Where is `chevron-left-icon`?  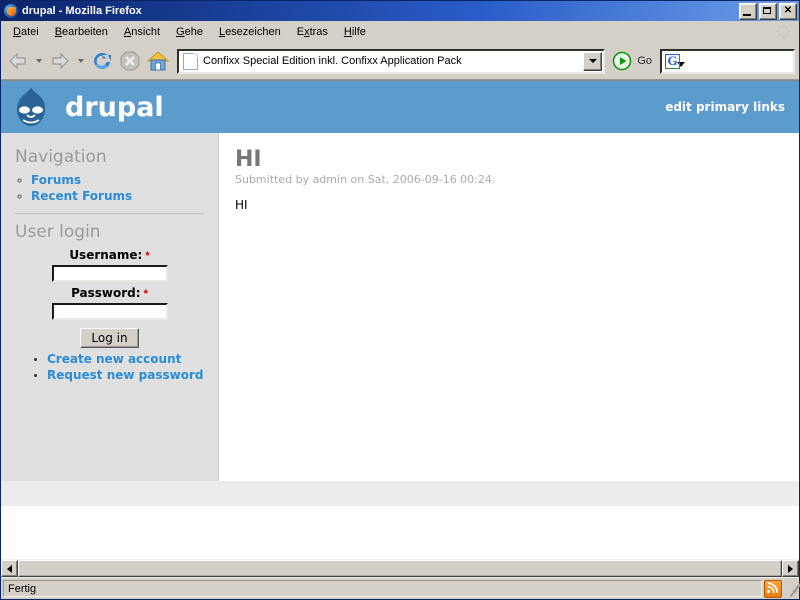 chevron-left-icon is located at coordinates (9, 568).